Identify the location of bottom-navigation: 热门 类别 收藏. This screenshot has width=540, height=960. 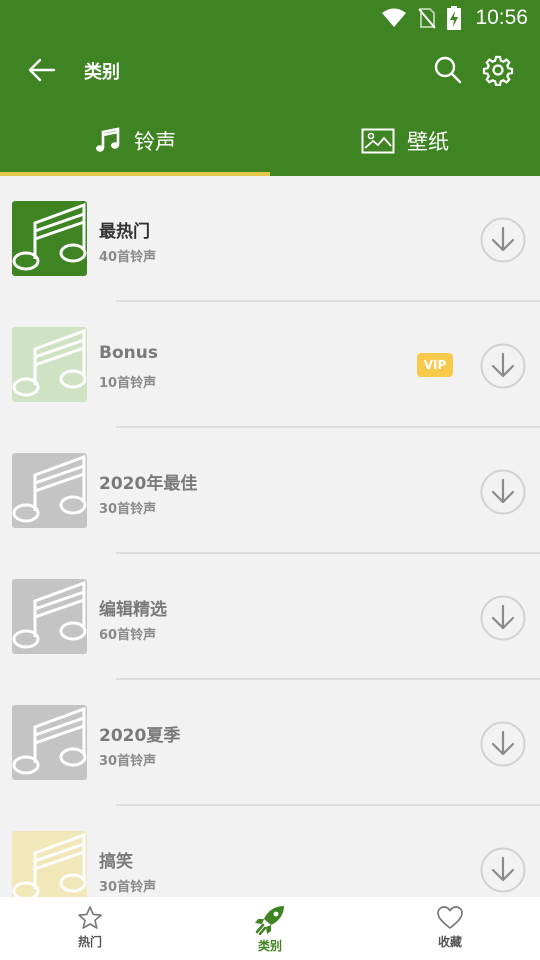
(270, 928).